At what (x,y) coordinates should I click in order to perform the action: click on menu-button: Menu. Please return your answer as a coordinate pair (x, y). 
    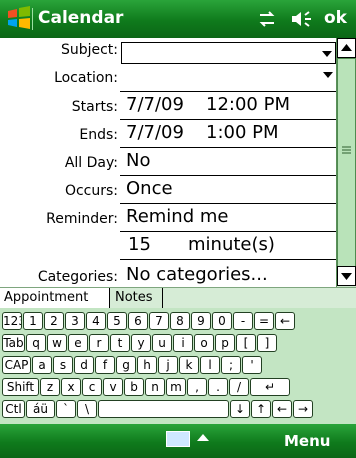
    Looking at the image, I should click on (307, 441).